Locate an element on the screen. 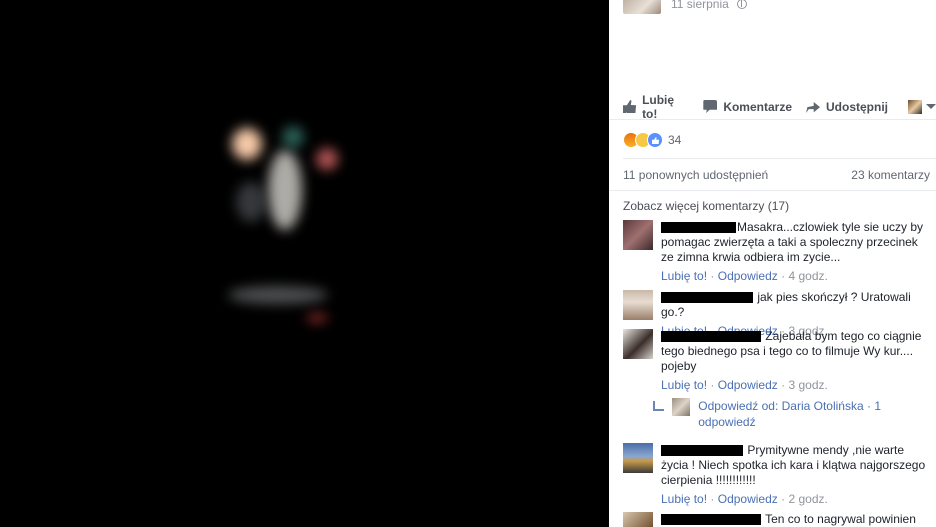 The width and height of the screenshot is (936, 527). comment-time: 2 godz. is located at coordinates (807, 499).